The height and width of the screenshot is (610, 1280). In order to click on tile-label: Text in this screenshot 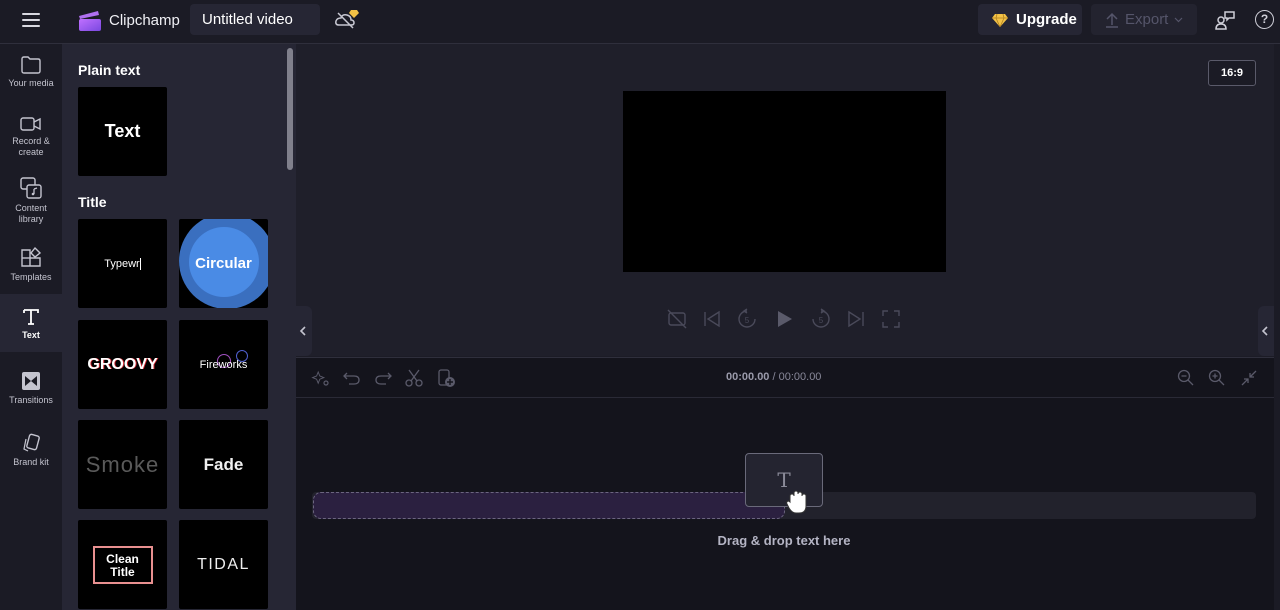, I will do `click(122, 131)`.